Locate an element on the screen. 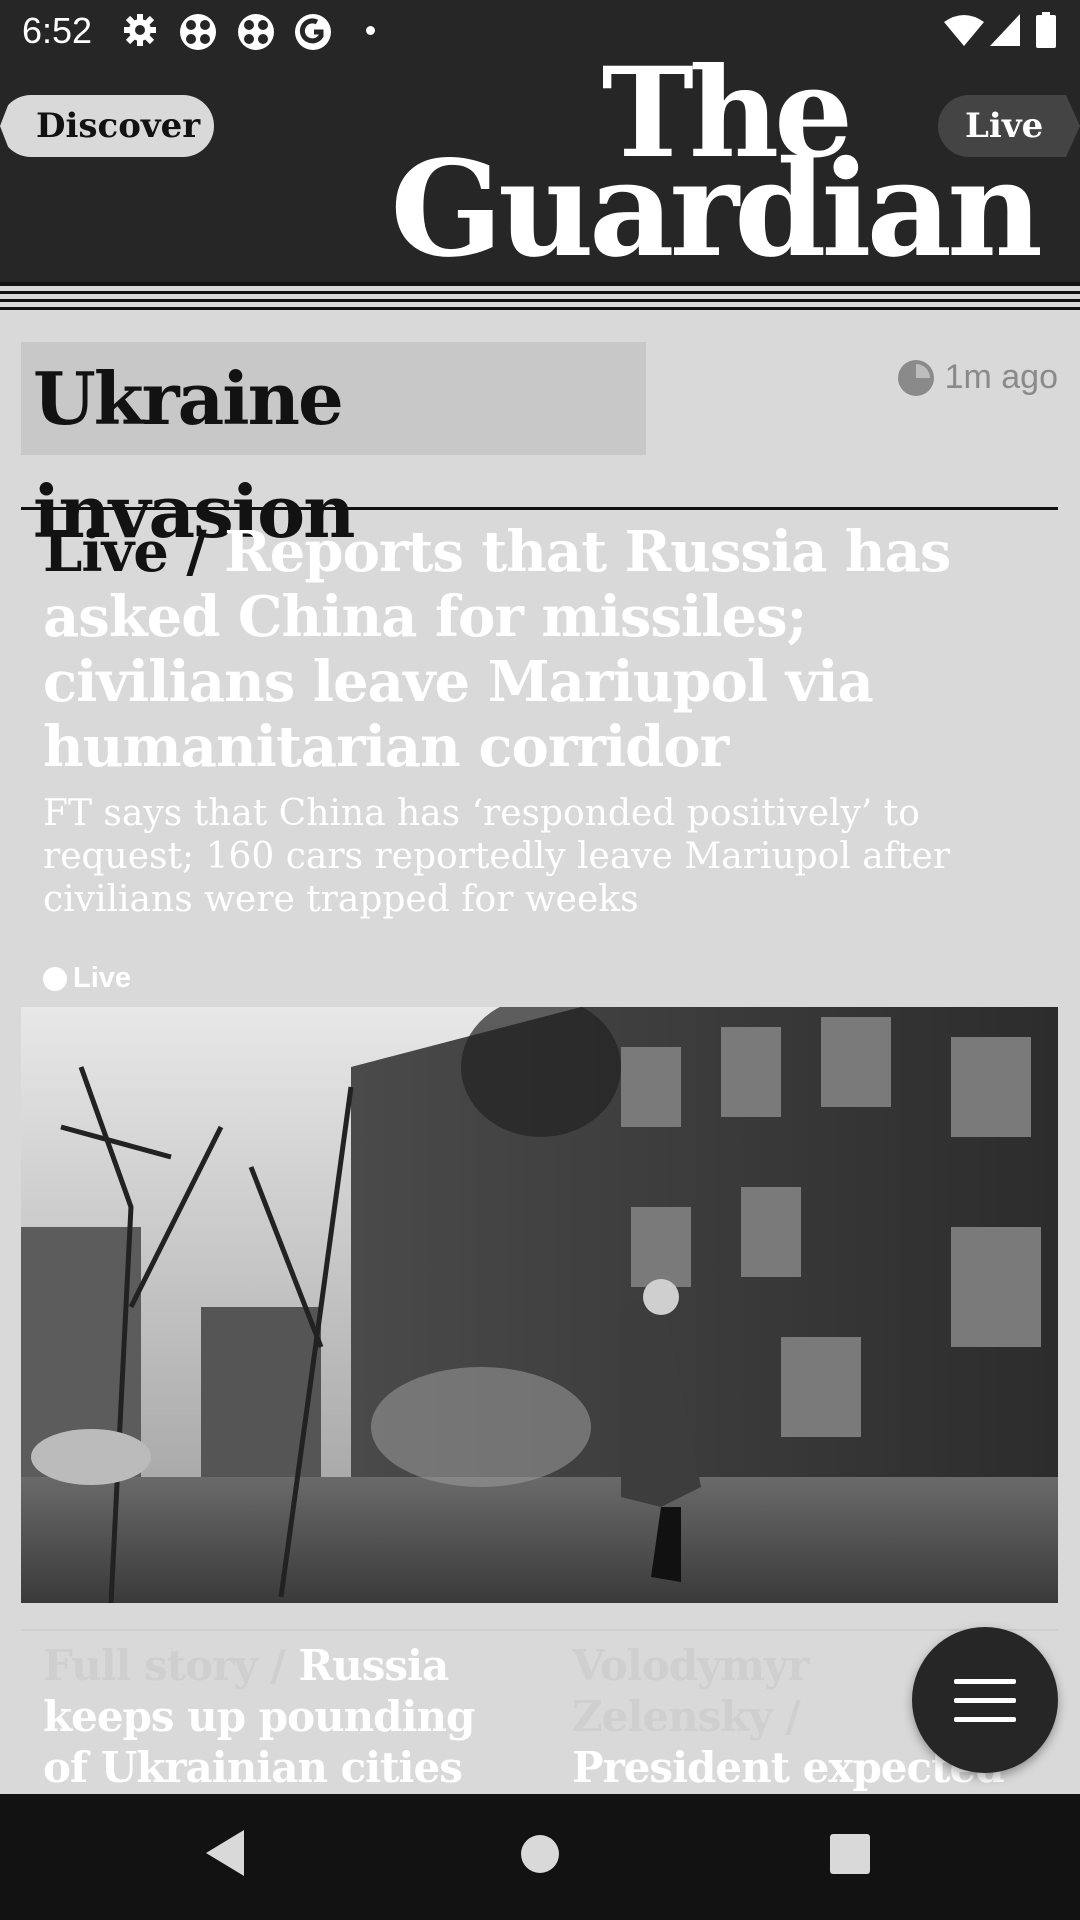 The image size is (1080, 1920). guardian-logo: The Guardian is located at coordinates (716, 169).